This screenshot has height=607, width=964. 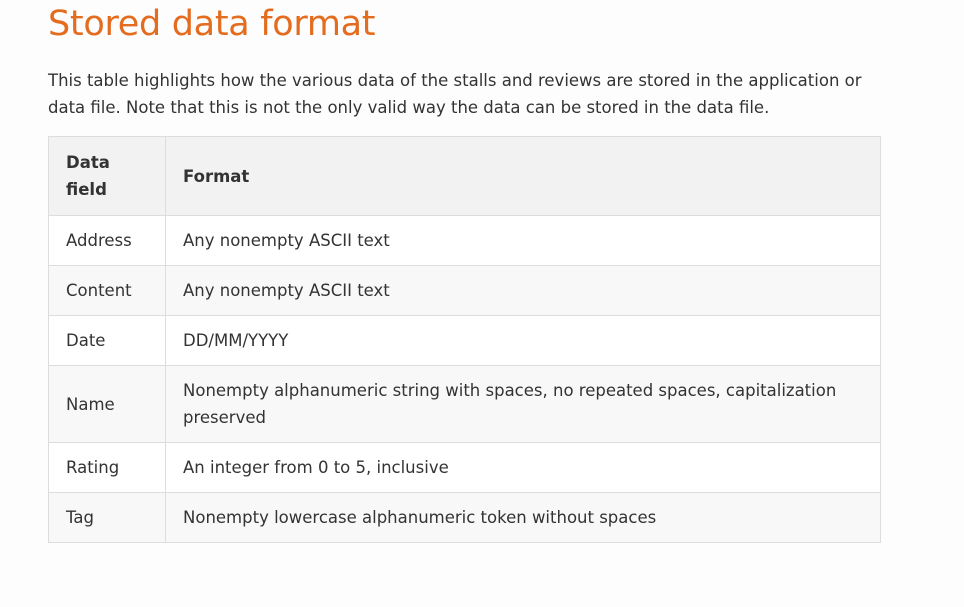 I want to click on table-row: Content Any nonempty ASCII text, so click(x=464, y=290).